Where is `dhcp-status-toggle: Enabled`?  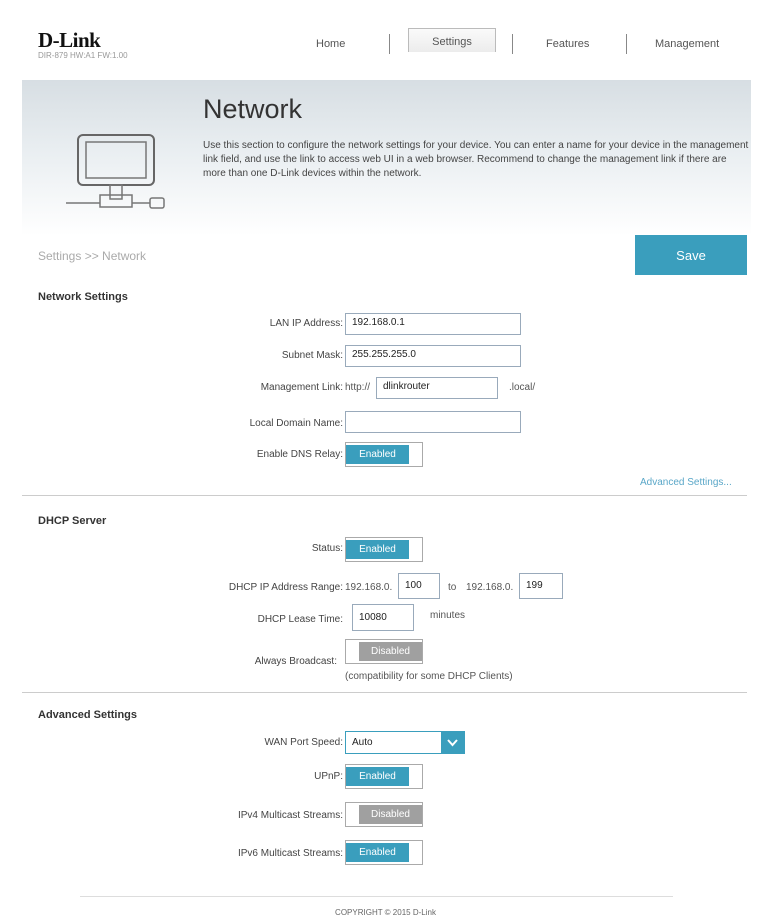
dhcp-status-toggle: Enabled is located at coordinates (384, 549).